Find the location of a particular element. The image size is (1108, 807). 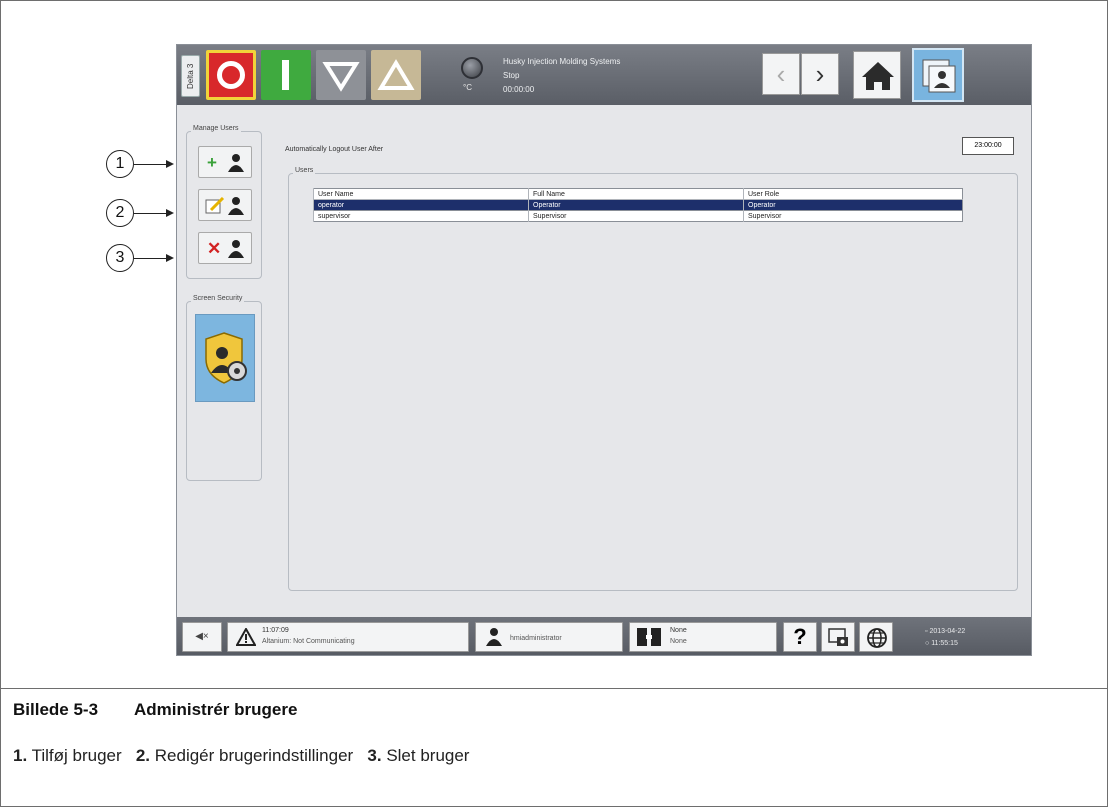

mold-name: None is located at coordinates (678, 630).